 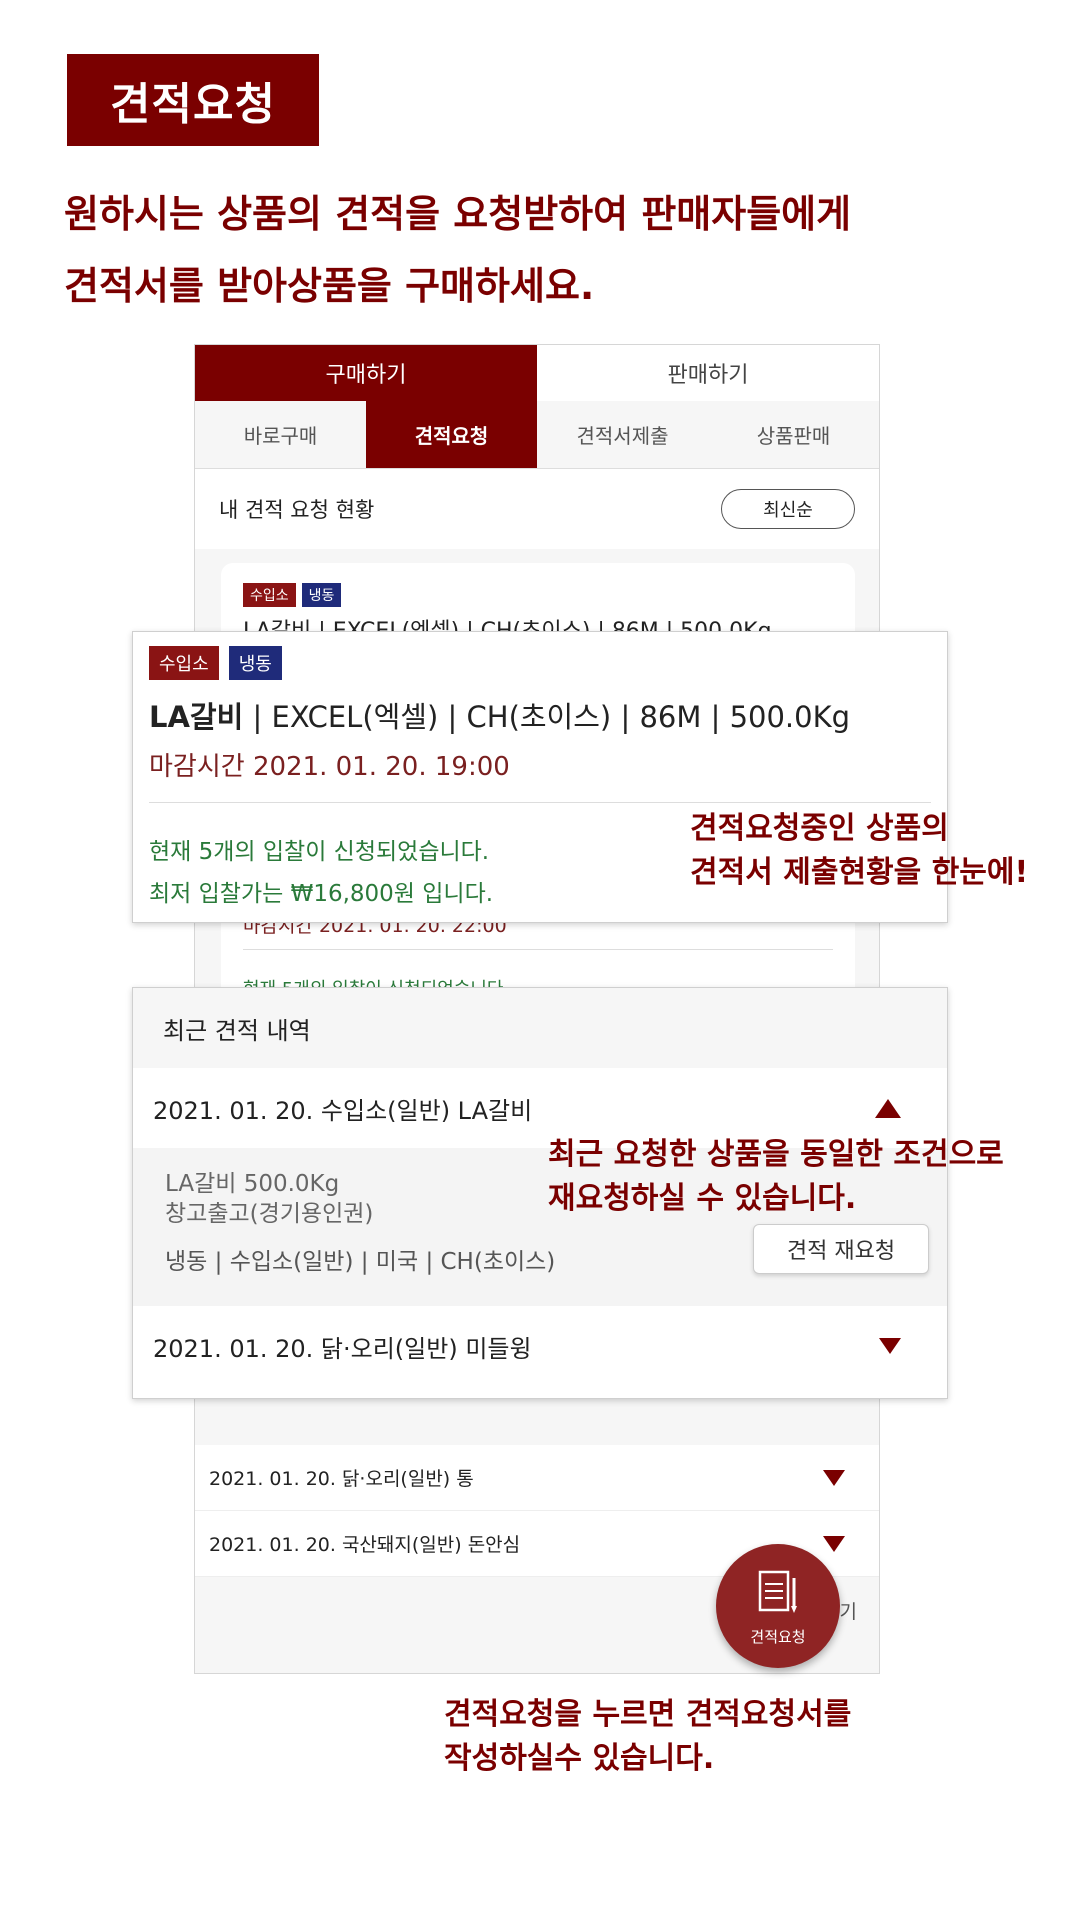 What do you see at coordinates (193, 100) in the screenshot?
I see `page-title-badge: 견적요청` at bounding box center [193, 100].